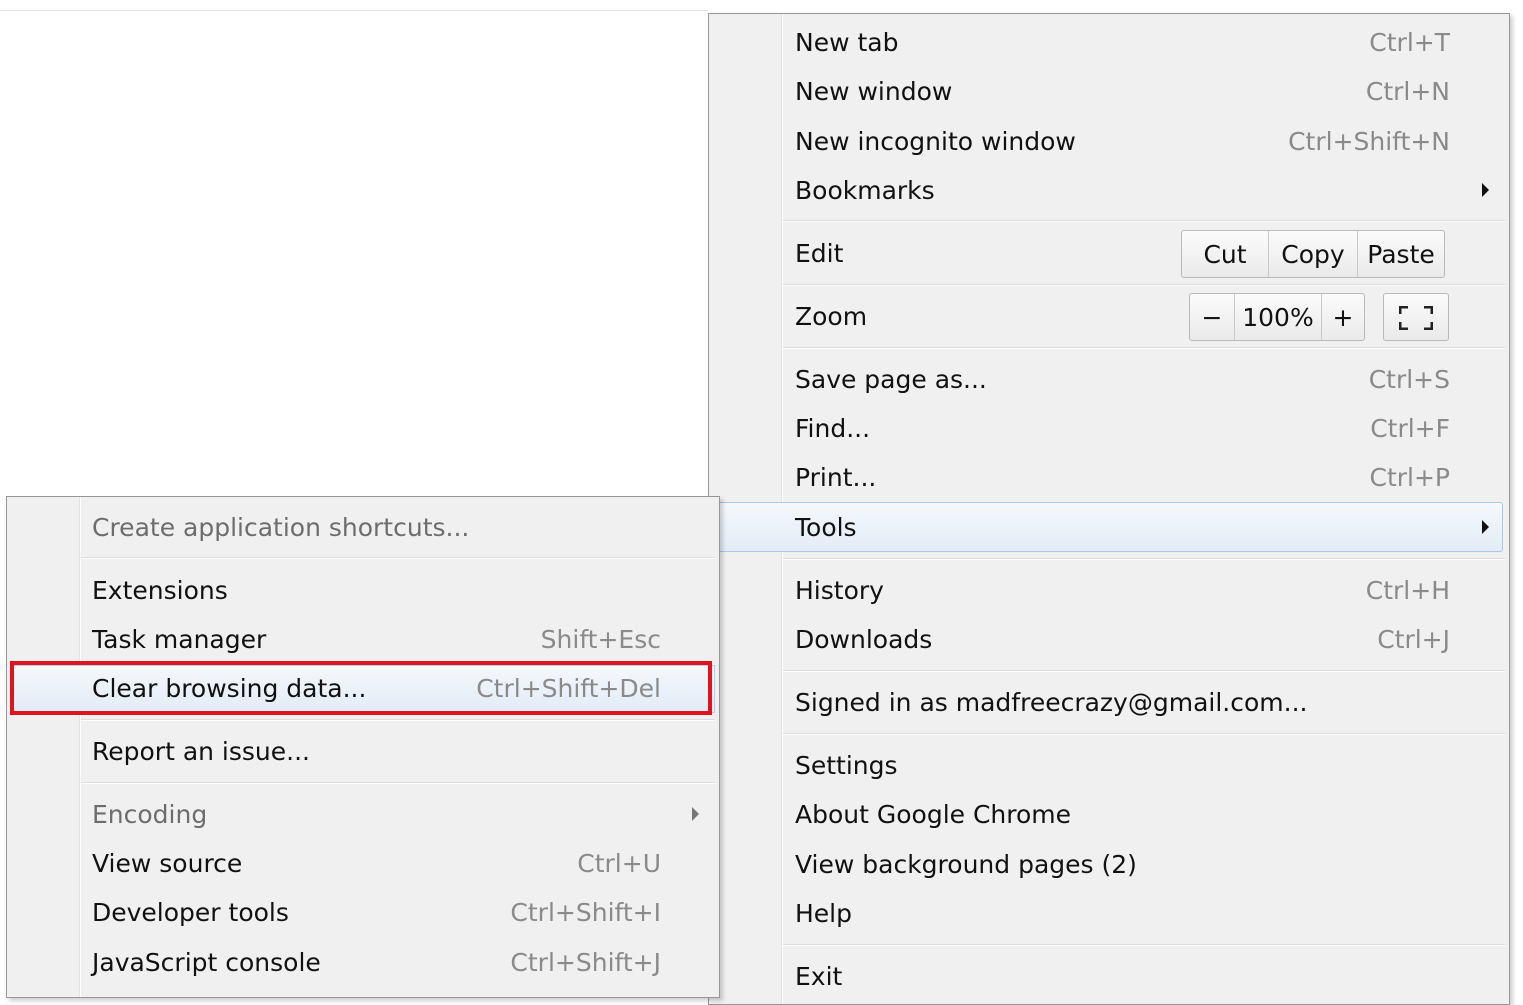  What do you see at coordinates (826, 527) in the screenshot?
I see `menu-item-label: Tools` at bounding box center [826, 527].